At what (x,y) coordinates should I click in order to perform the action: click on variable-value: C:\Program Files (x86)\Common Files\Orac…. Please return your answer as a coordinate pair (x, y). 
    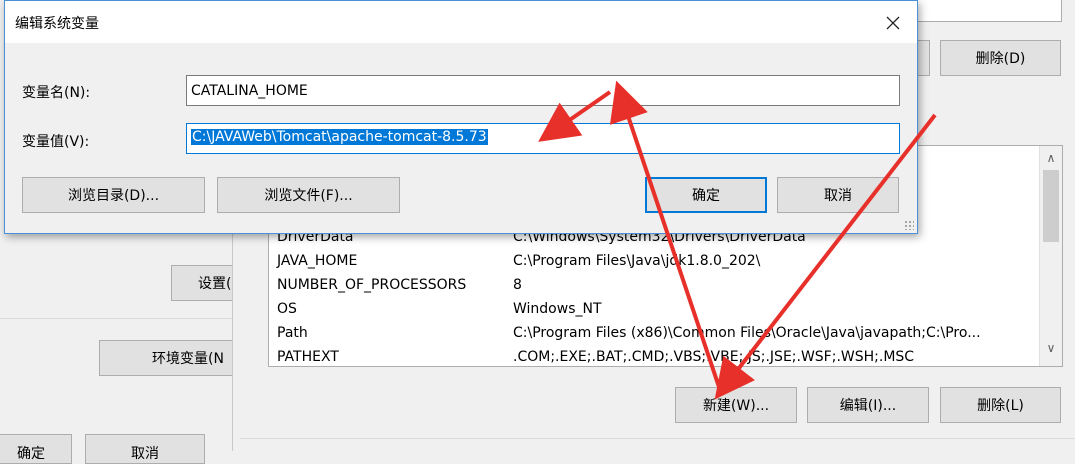
    Looking at the image, I should click on (747, 333).